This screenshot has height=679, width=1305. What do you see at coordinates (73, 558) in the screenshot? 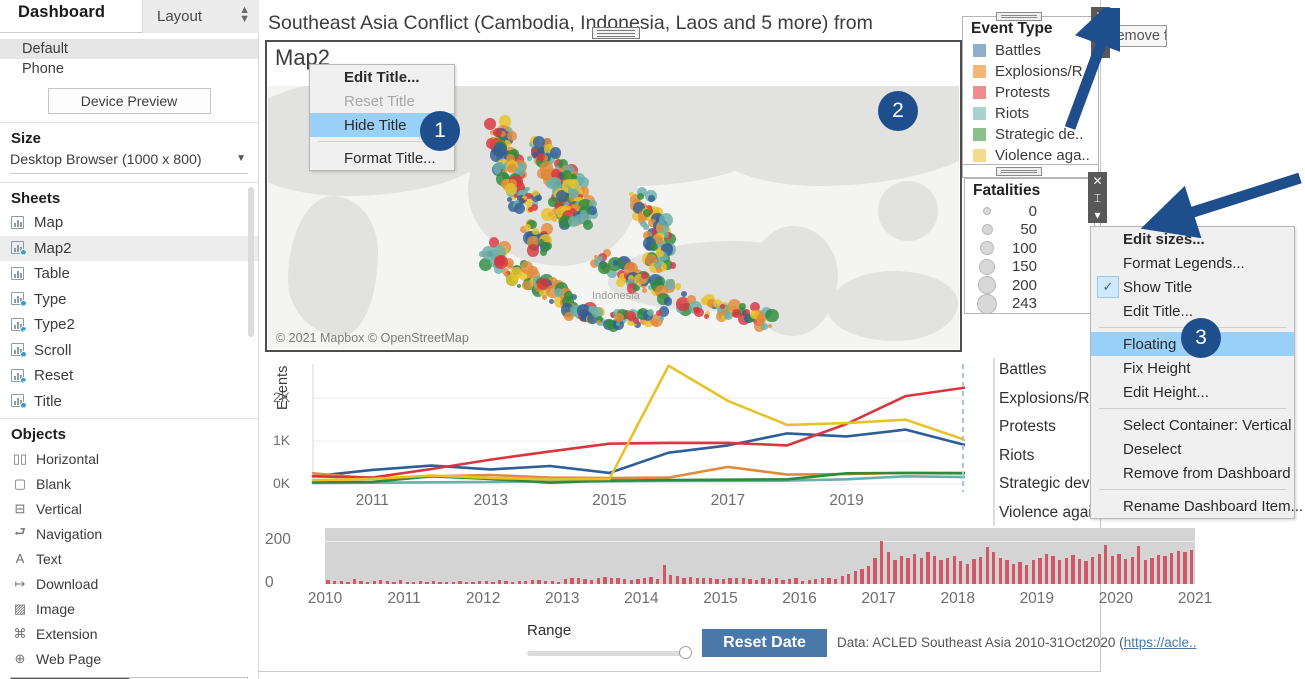
I see `object-item-text: A Text` at bounding box center [73, 558].